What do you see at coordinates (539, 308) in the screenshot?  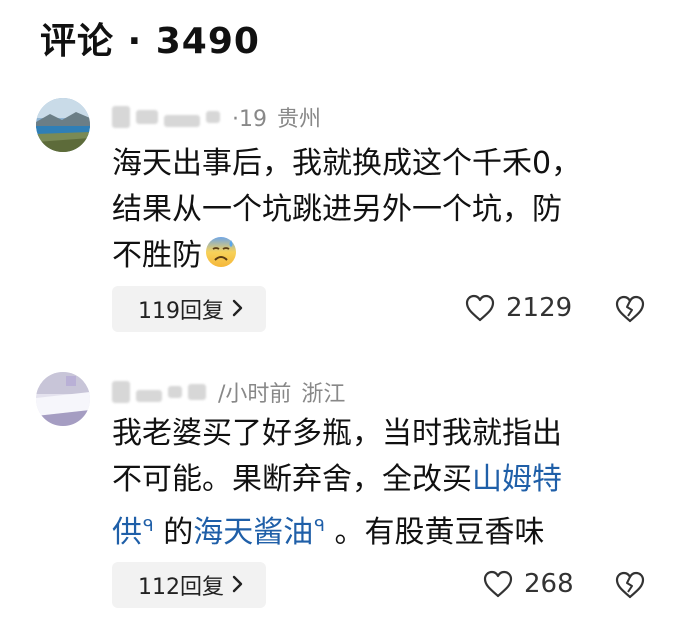 I see `like-count: 2129` at bounding box center [539, 308].